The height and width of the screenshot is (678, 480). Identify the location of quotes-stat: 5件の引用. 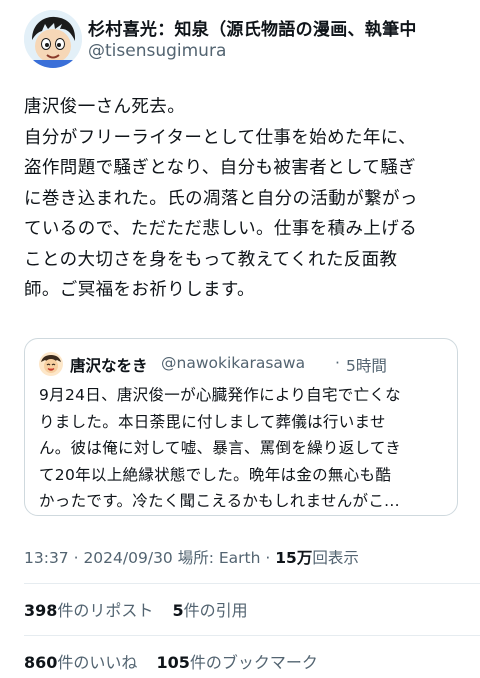
(210, 609).